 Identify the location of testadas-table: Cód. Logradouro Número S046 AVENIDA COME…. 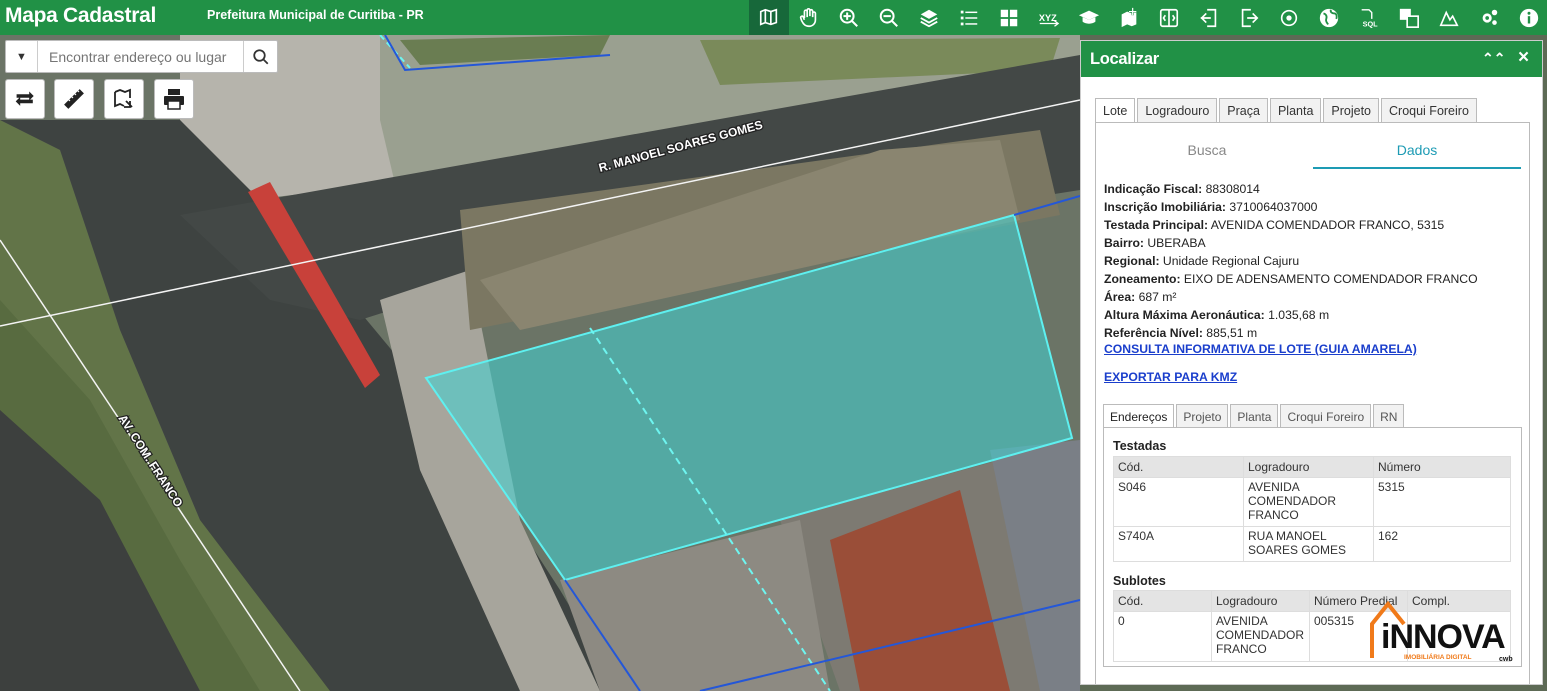
(1312, 509).